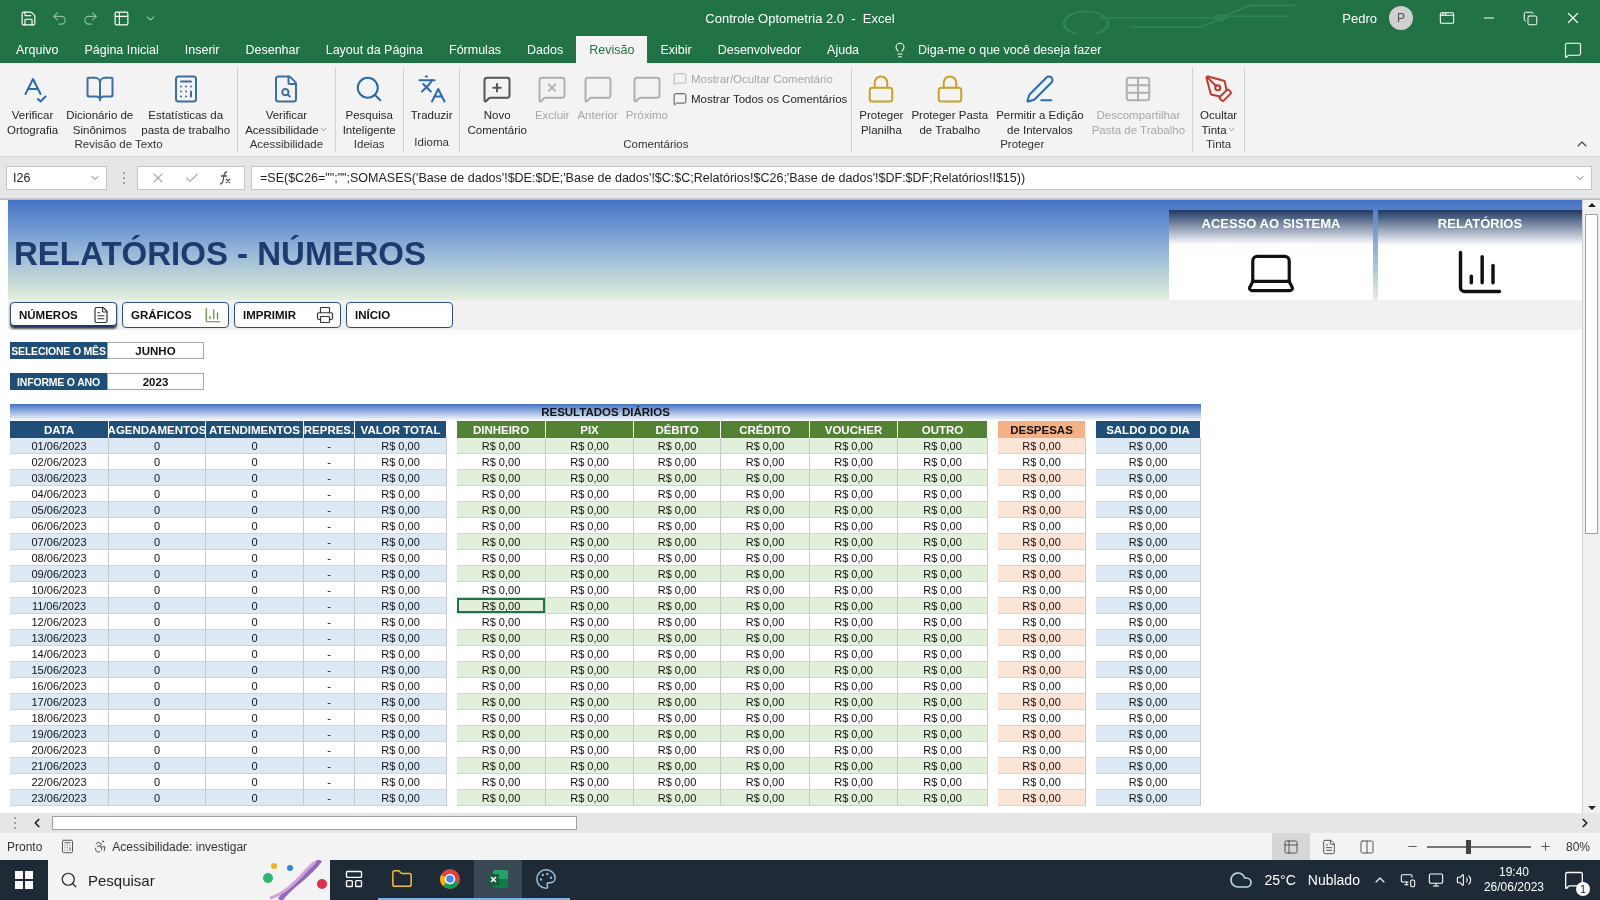 The height and width of the screenshot is (900, 1600). Describe the element at coordinates (1219, 104) in the screenshot. I see `ribbon-button: Ocultar Tinta` at that location.